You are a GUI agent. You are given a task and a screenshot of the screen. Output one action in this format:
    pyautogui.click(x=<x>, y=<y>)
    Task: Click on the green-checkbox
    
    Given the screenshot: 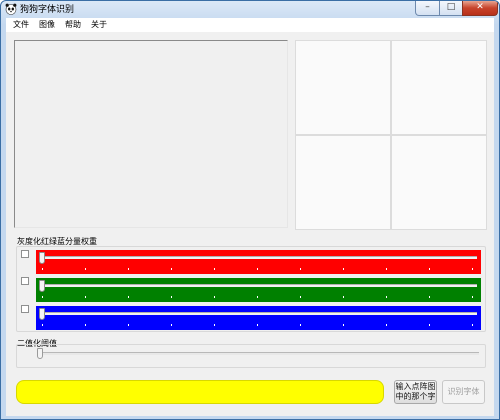 What is the action you would take?
    pyautogui.click(x=25, y=281)
    